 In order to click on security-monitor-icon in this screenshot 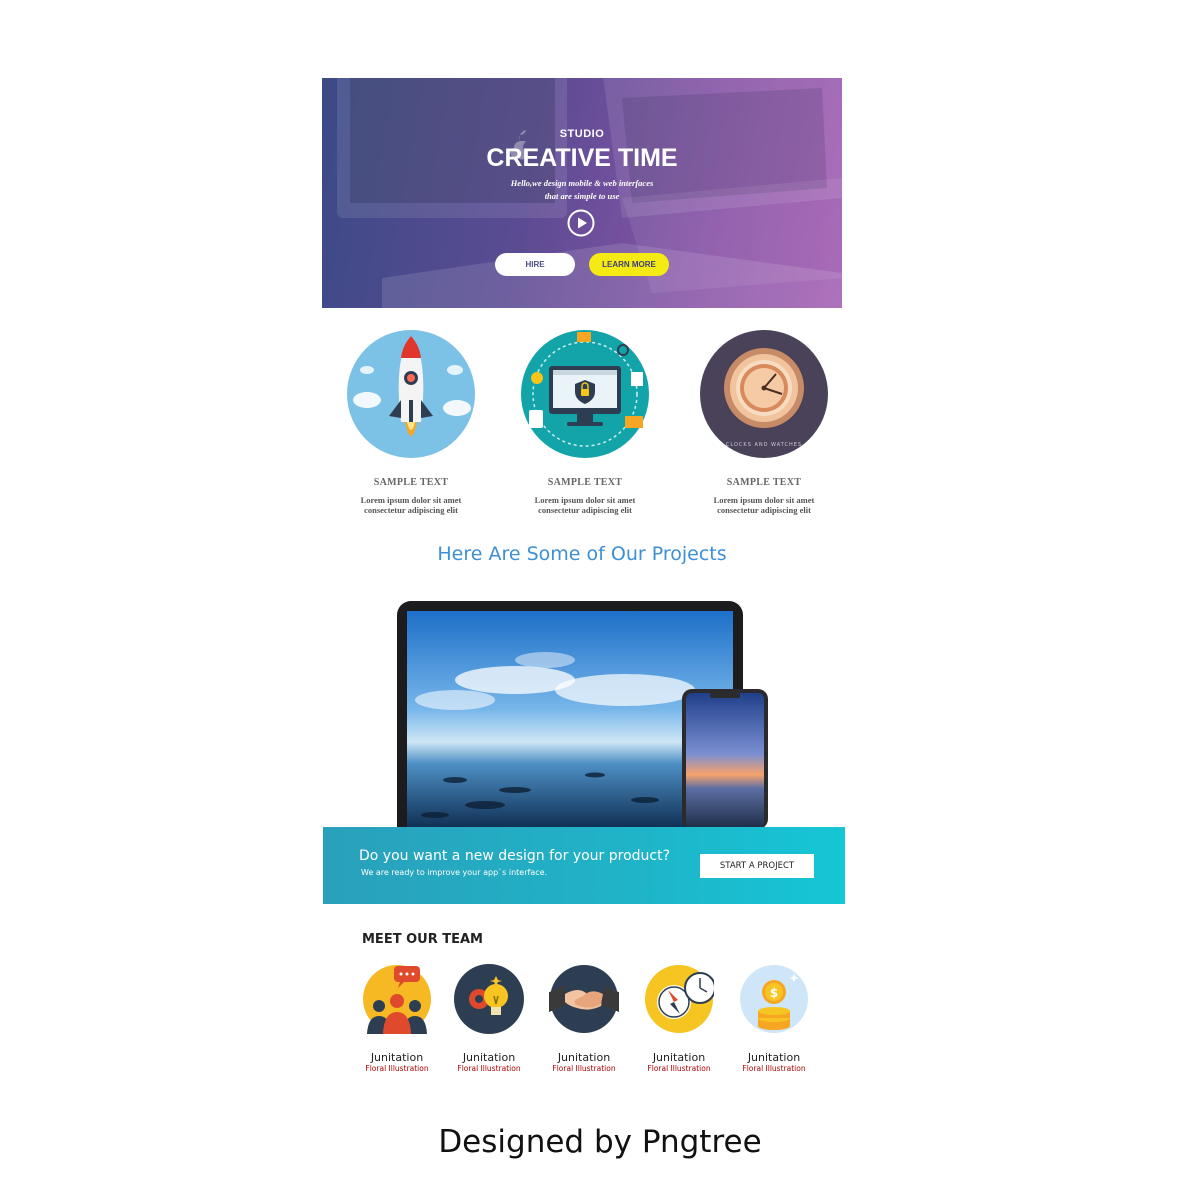, I will do `click(585, 394)`.